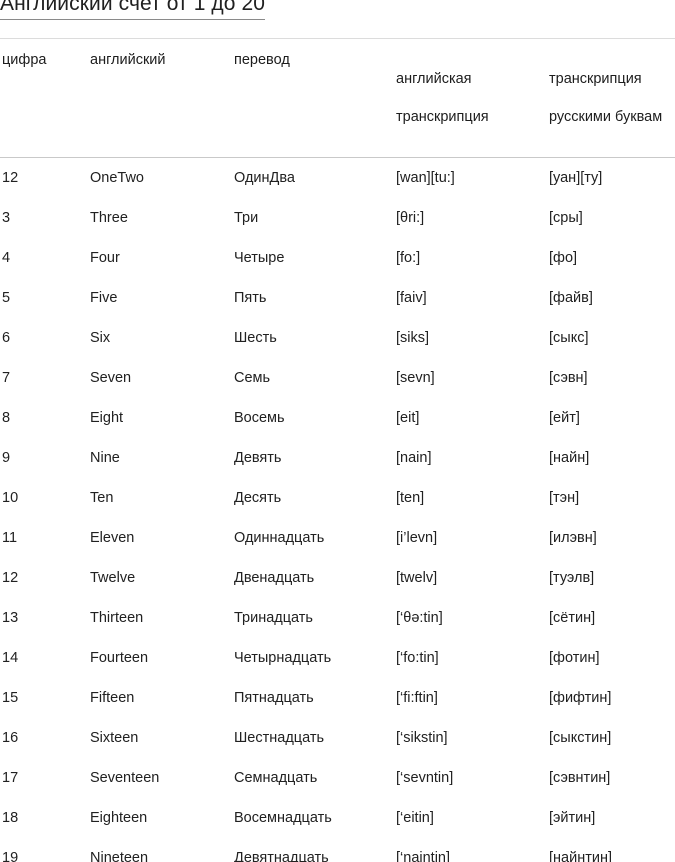  I want to click on table-row: 10 Ten Десять [ten] [тэн], so click(337, 498).